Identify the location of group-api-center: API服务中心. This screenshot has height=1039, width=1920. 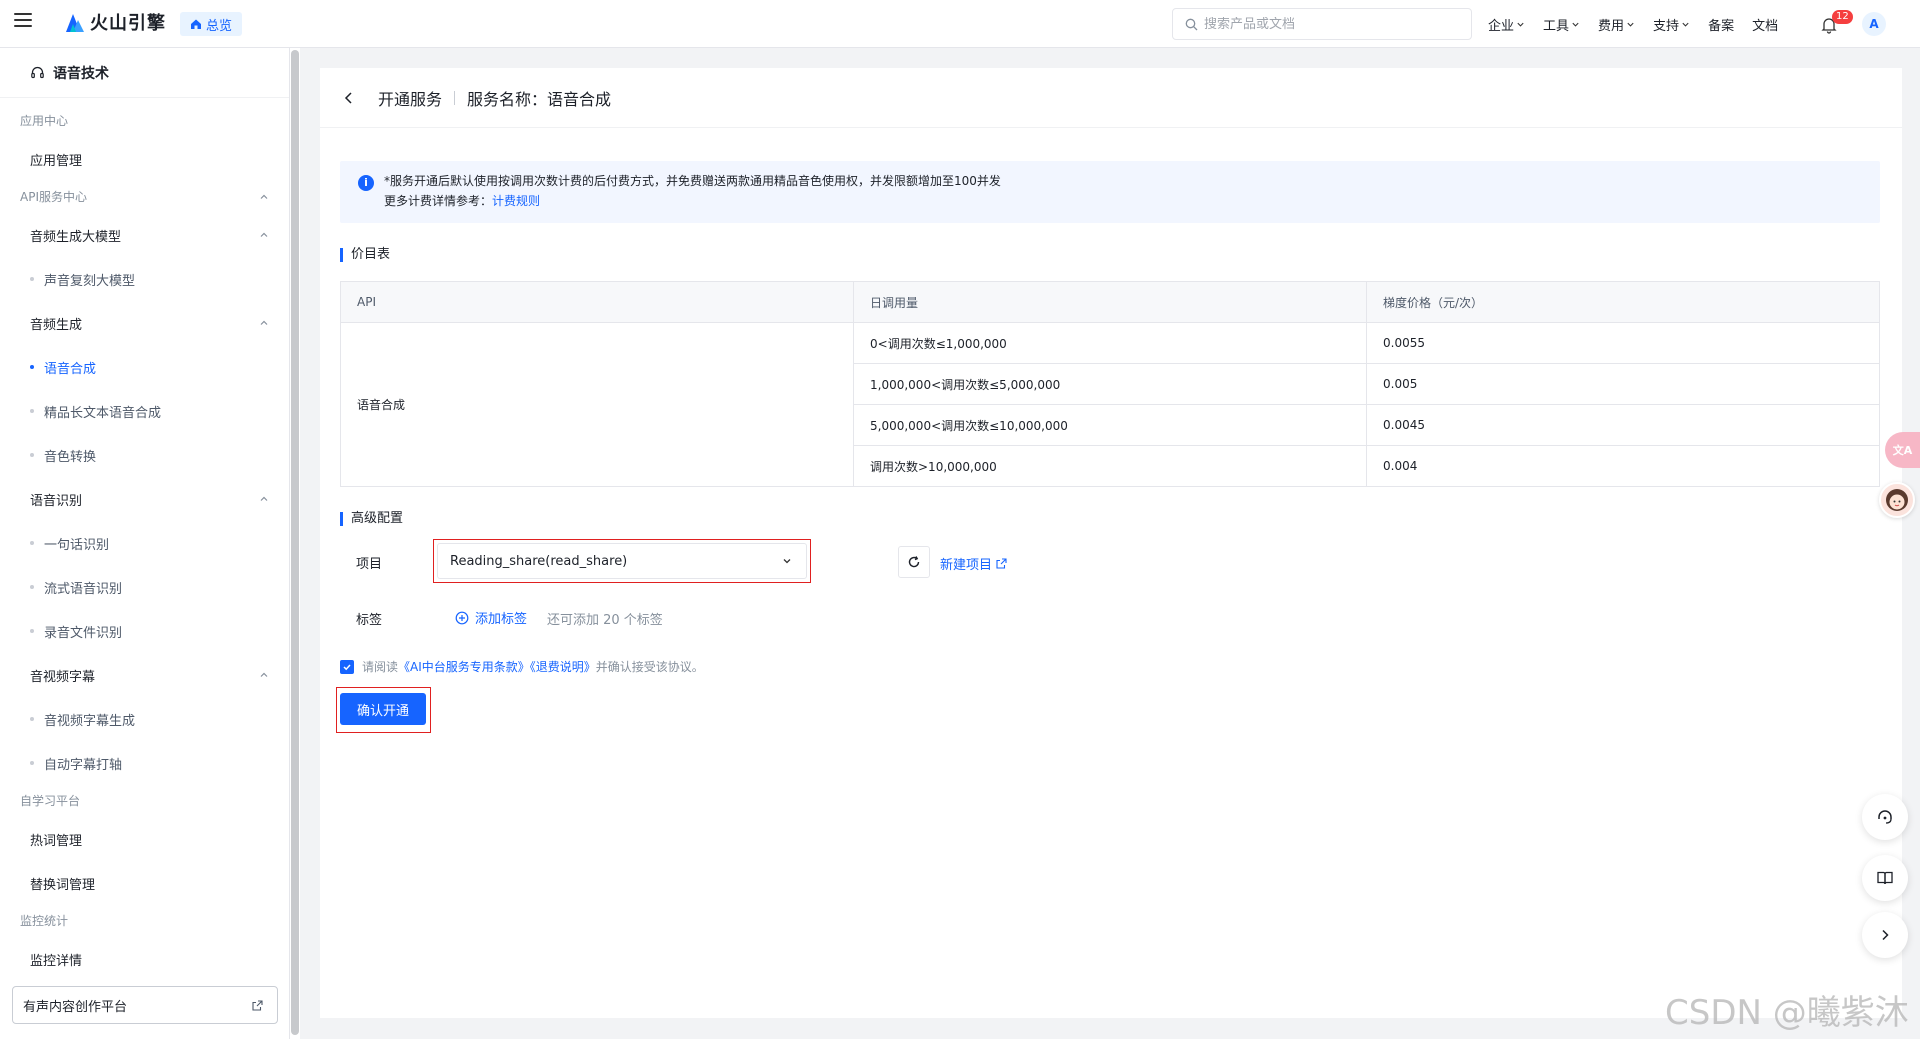
(144, 197).